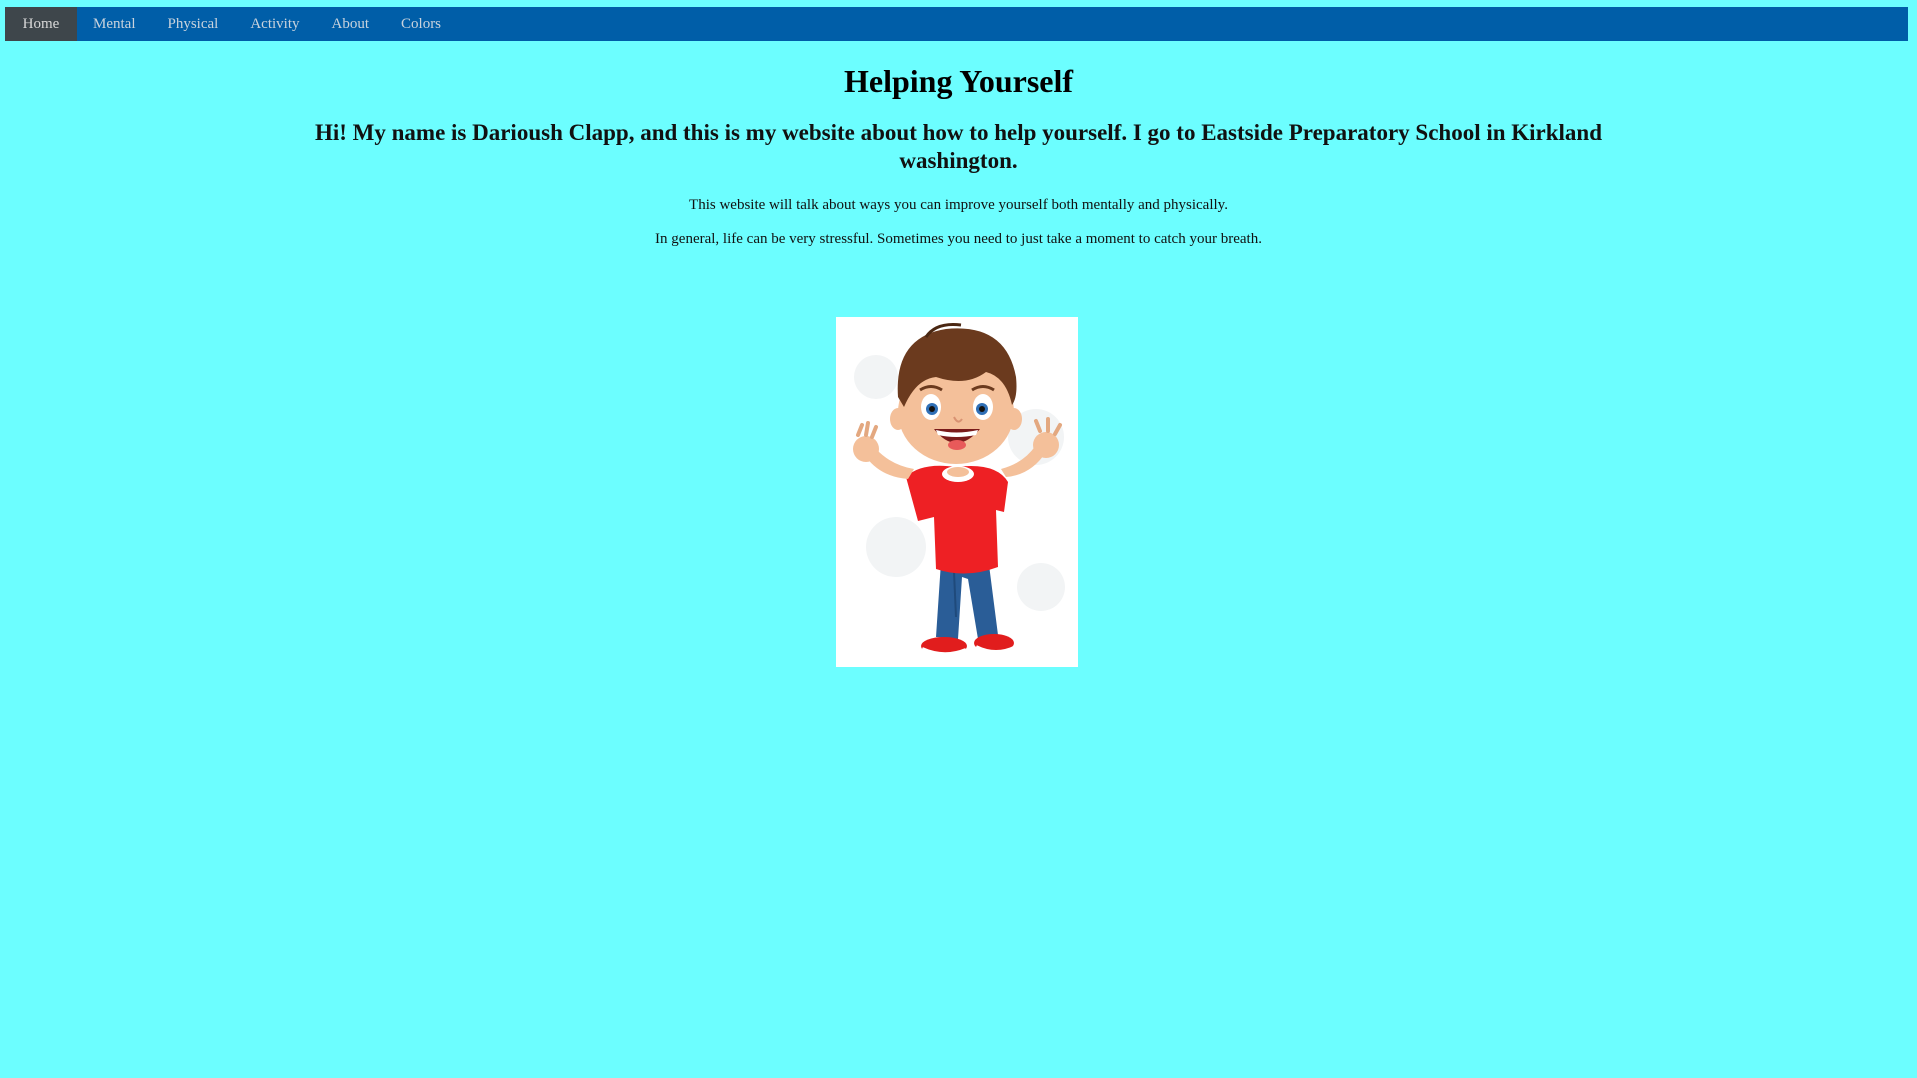 This screenshot has width=1917, height=1078. What do you see at coordinates (421, 24) in the screenshot?
I see `nav-colors-link: Colors` at bounding box center [421, 24].